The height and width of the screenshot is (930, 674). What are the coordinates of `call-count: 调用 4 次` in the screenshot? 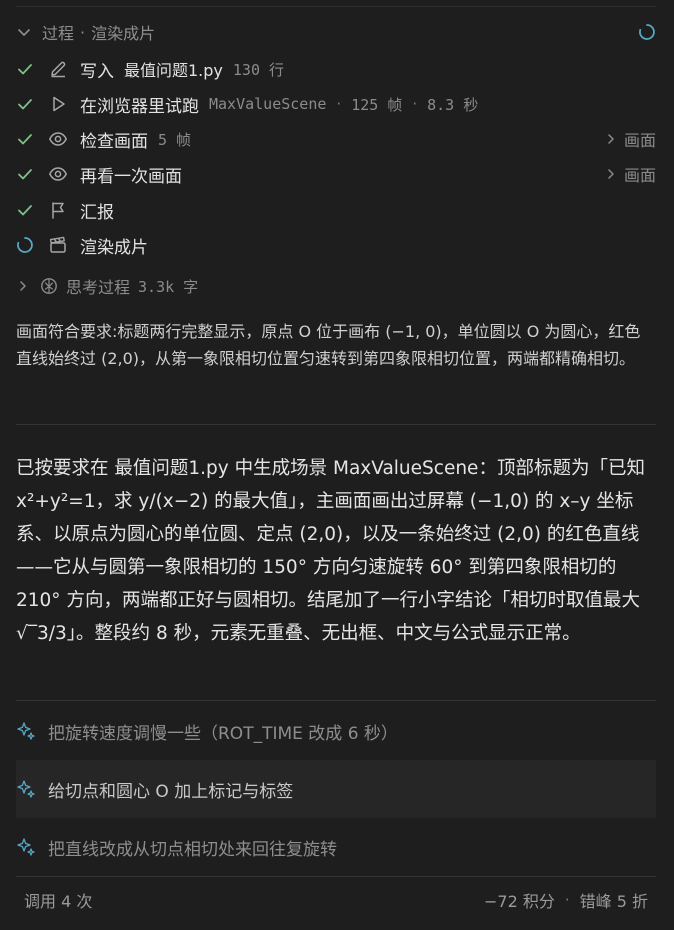 It's located at (58, 901).